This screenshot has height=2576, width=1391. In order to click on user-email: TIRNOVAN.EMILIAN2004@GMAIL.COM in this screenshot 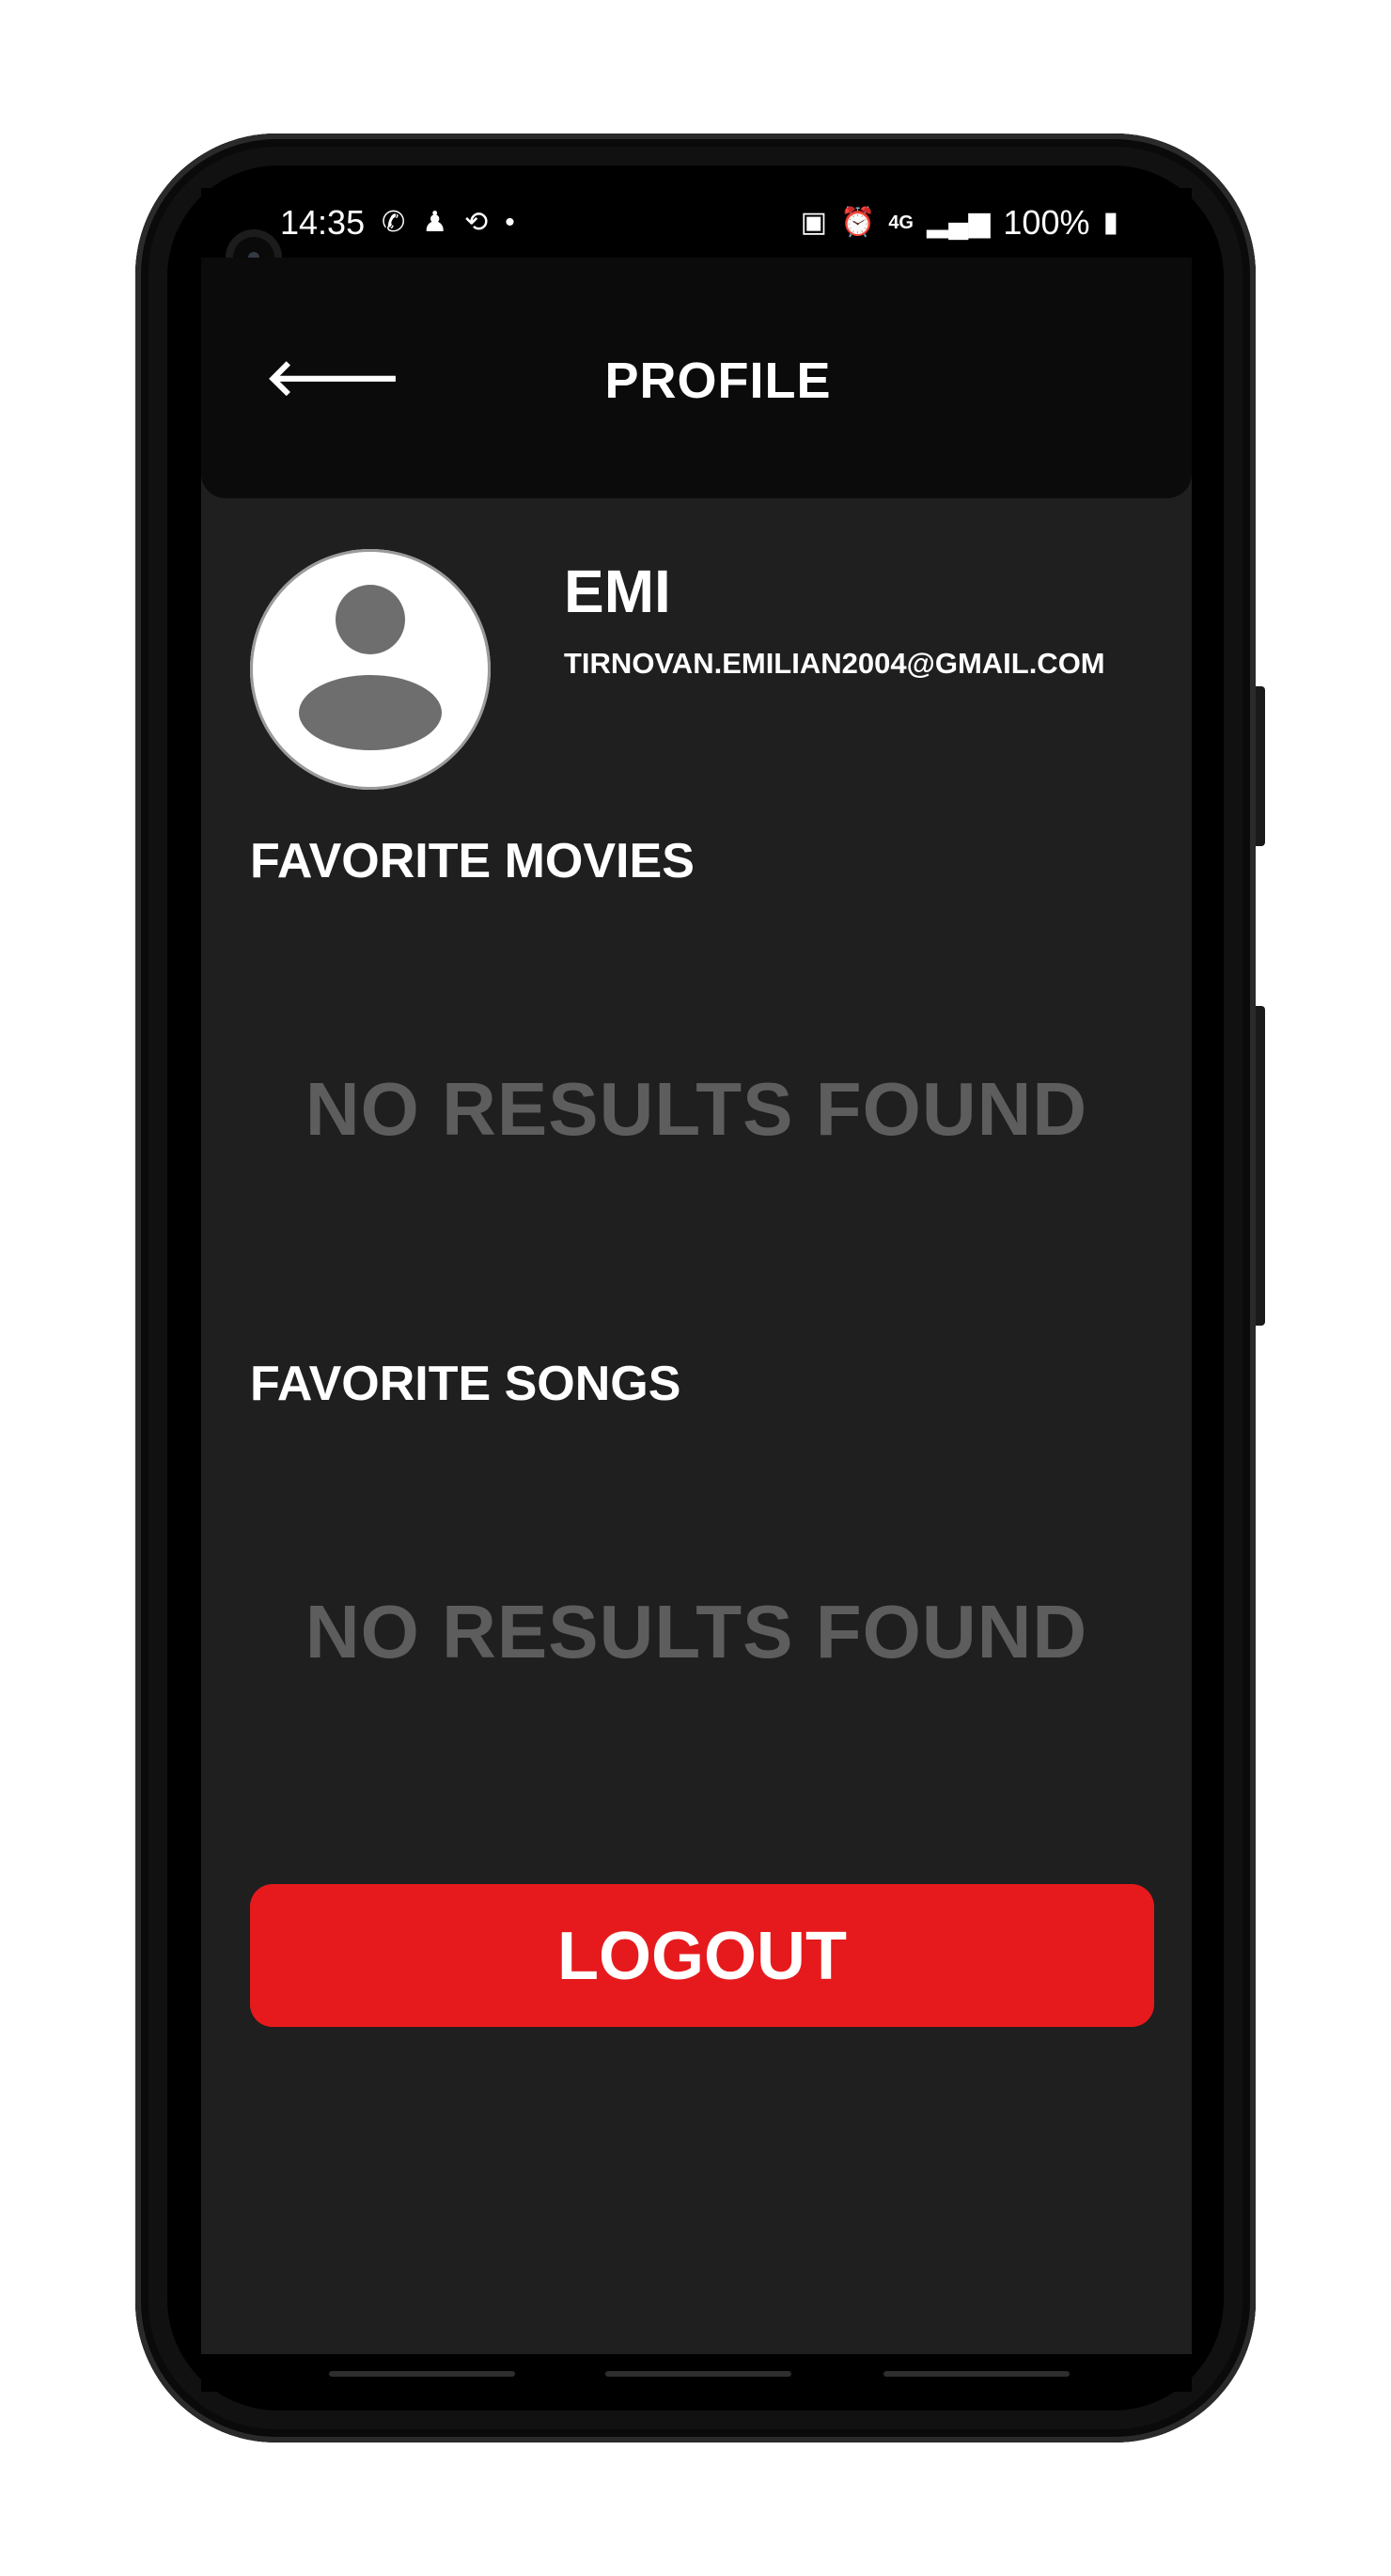, I will do `click(835, 664)`.